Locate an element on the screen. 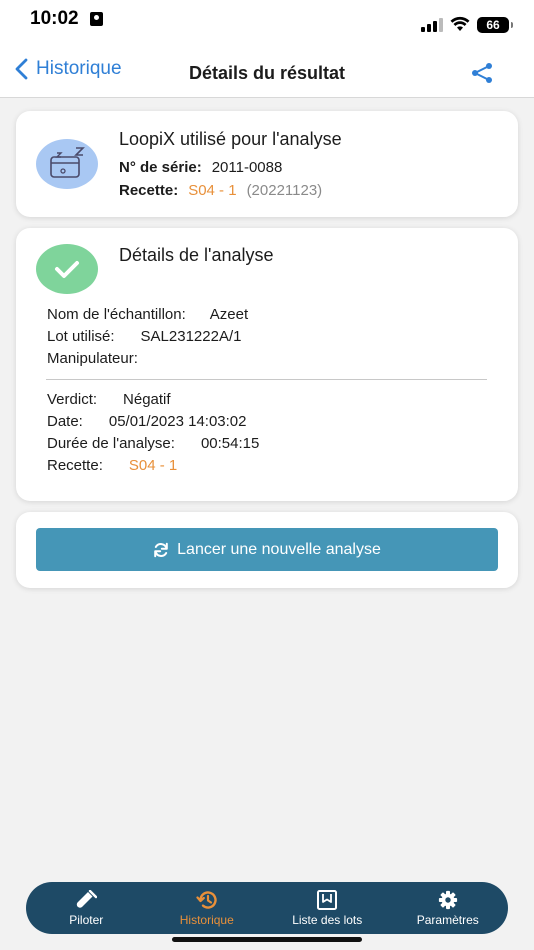 This screenshot has height=950, width=534. tab-piloter: Piloter is located at coordinates (86, 908).